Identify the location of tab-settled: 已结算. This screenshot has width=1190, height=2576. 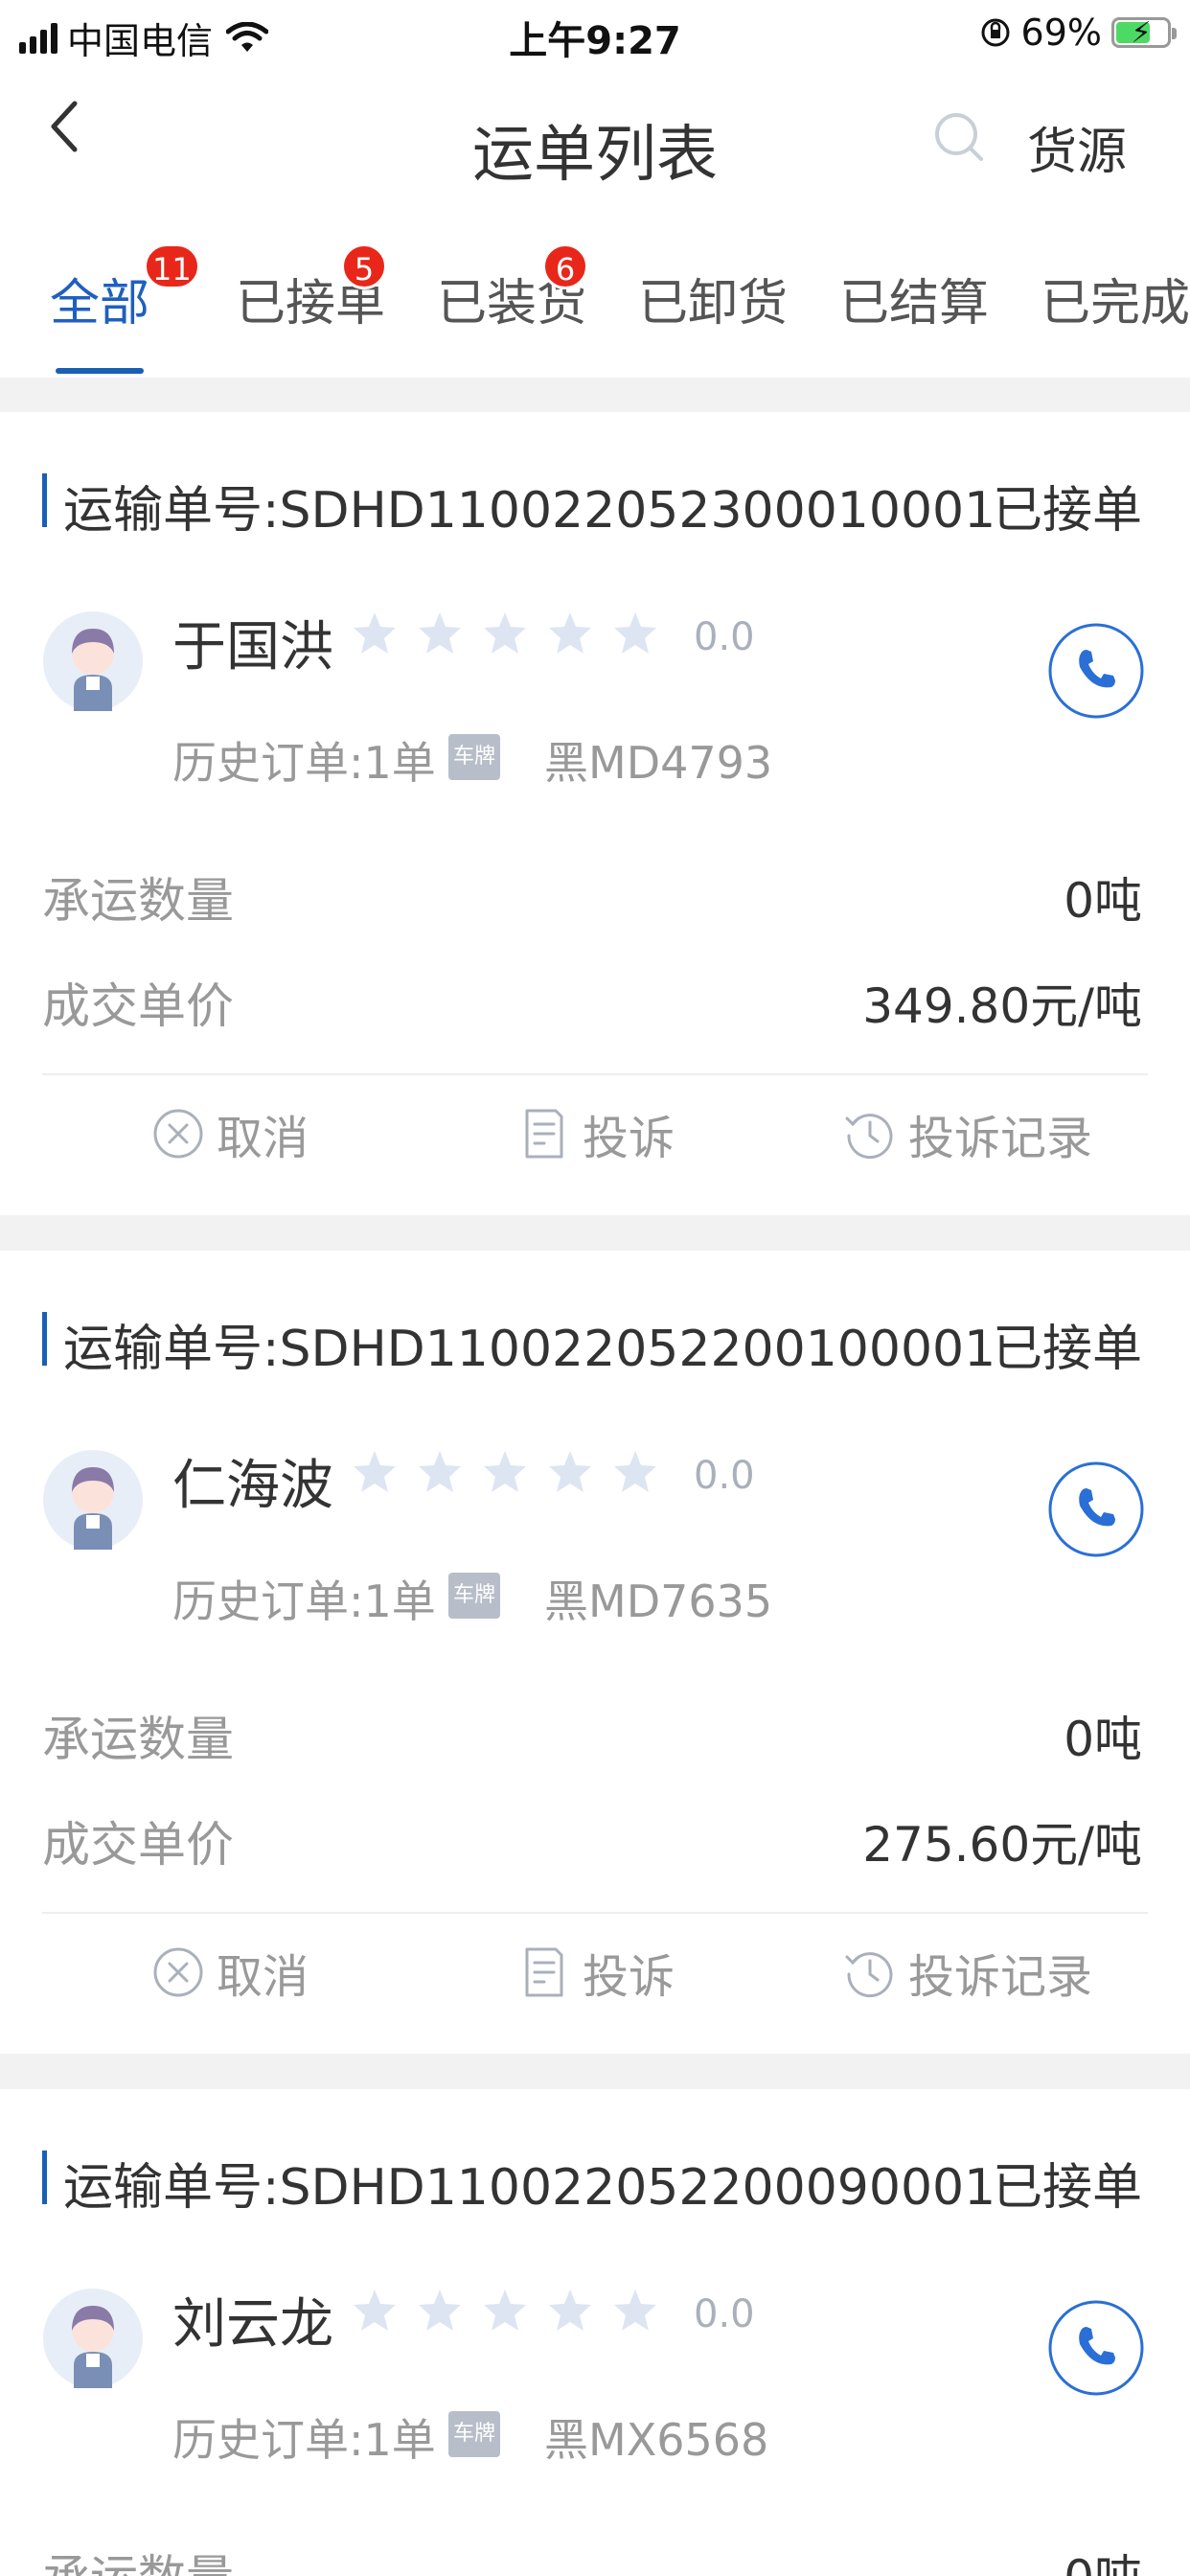
(914, 298).